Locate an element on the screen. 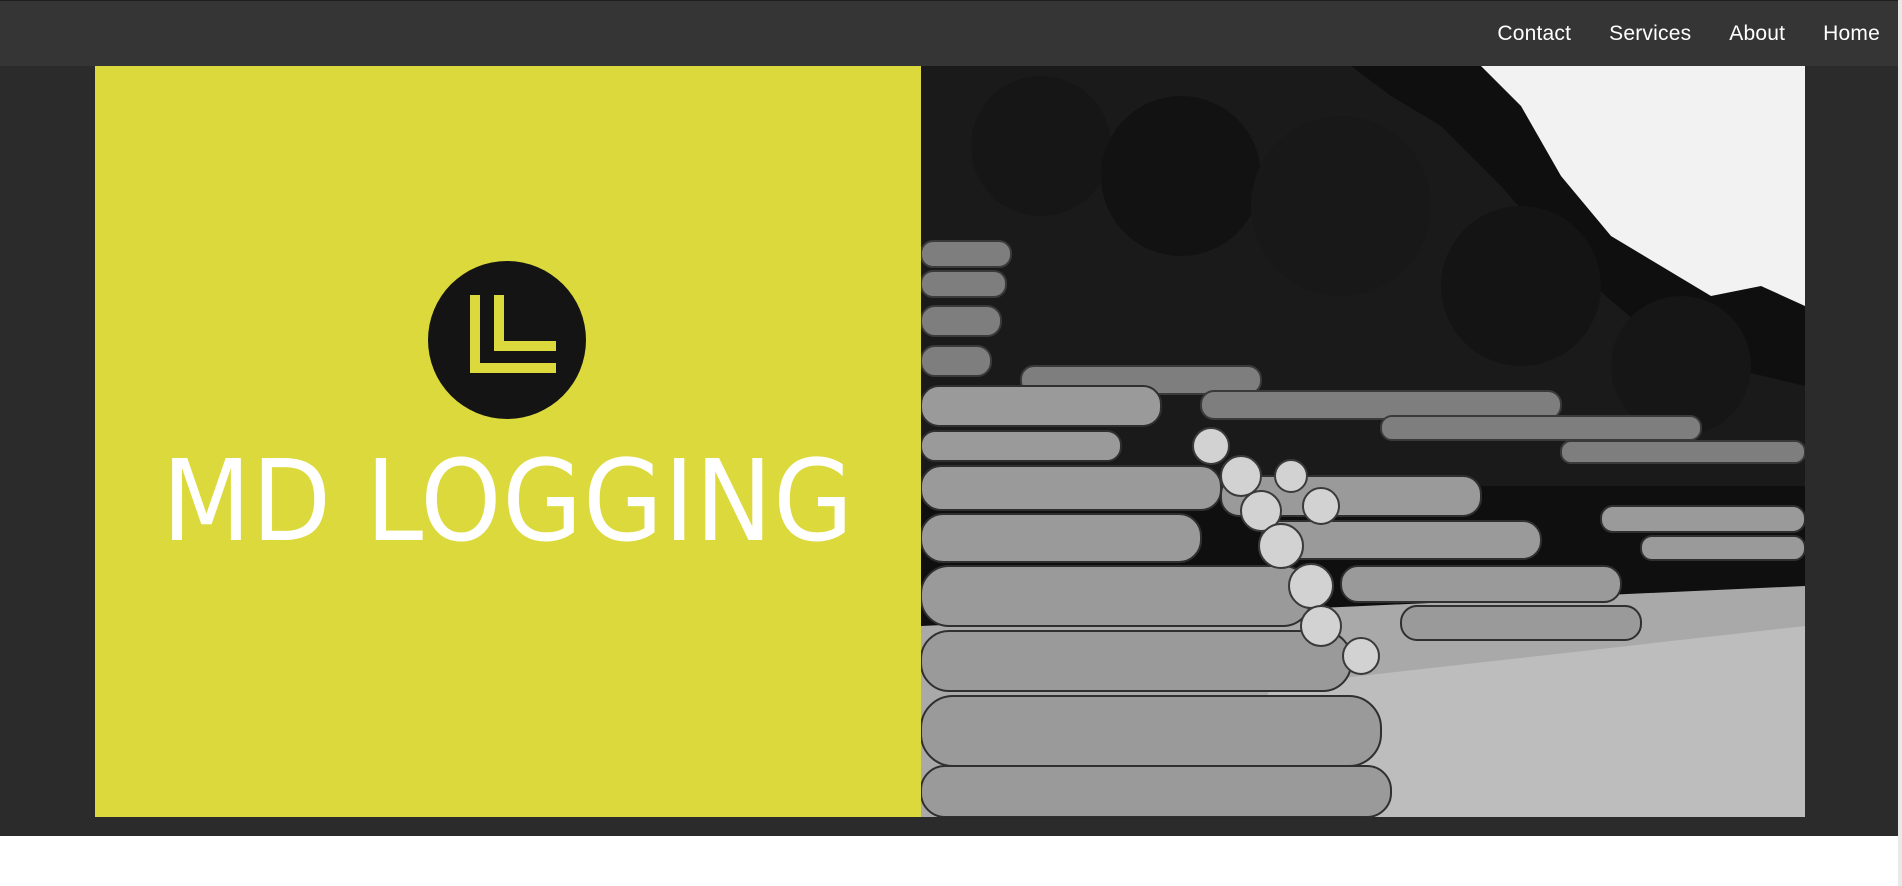 This screenshot has height=886, width=1902. main-nav: Contact Services About Home is located at coordinates (1688, 34).